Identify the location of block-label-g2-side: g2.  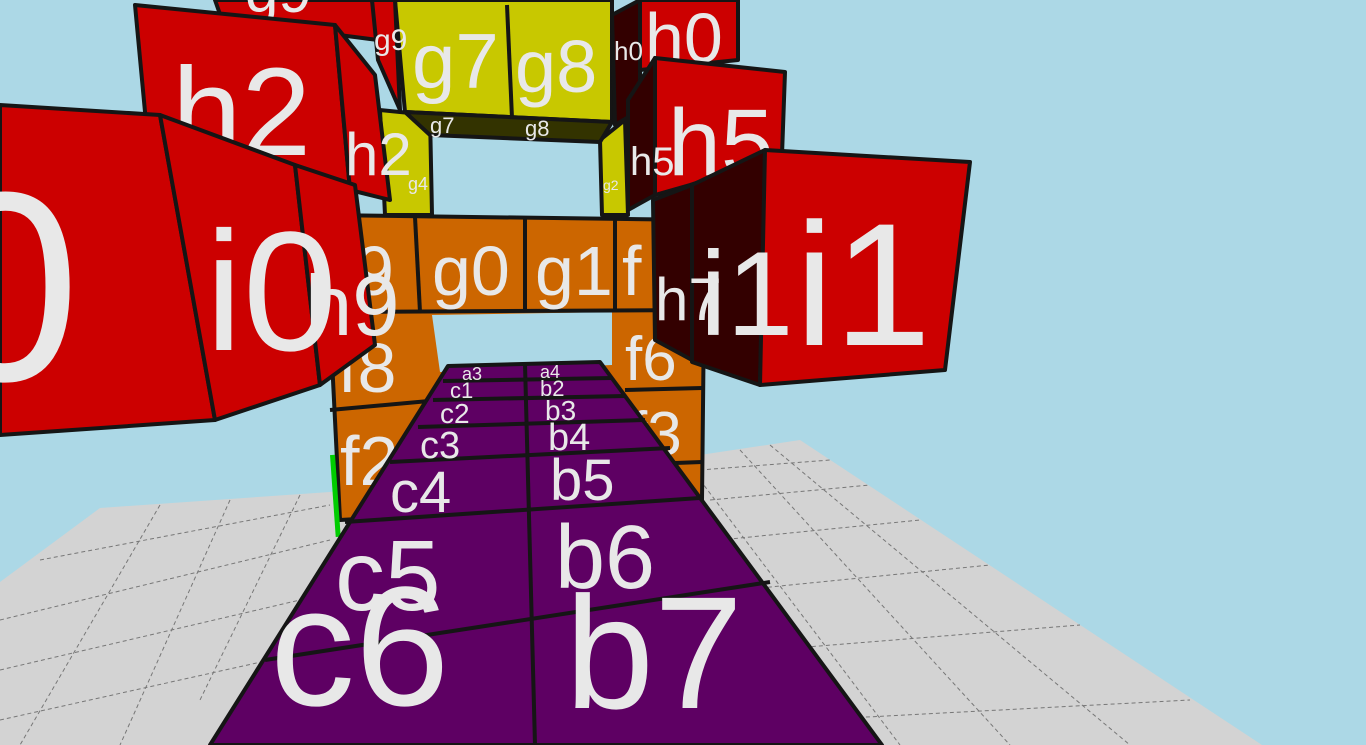
(611, 185).